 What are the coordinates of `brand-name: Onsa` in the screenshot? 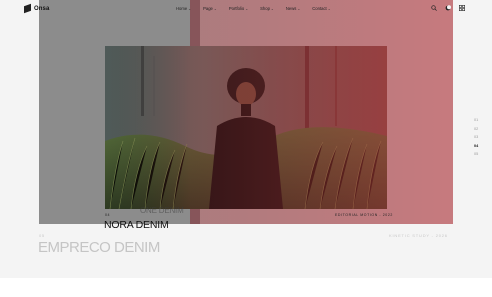 It's located at (42, 8).